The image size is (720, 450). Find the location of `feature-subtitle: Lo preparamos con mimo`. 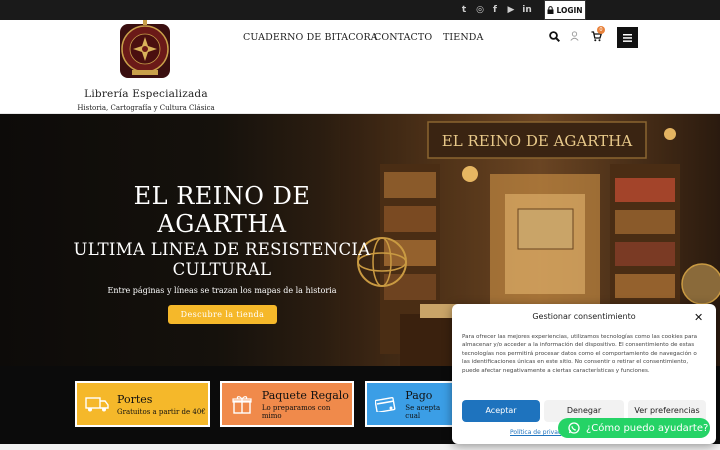

feature-subtitle: Lo preparamos con mimo is located at coordinates (296, 411).